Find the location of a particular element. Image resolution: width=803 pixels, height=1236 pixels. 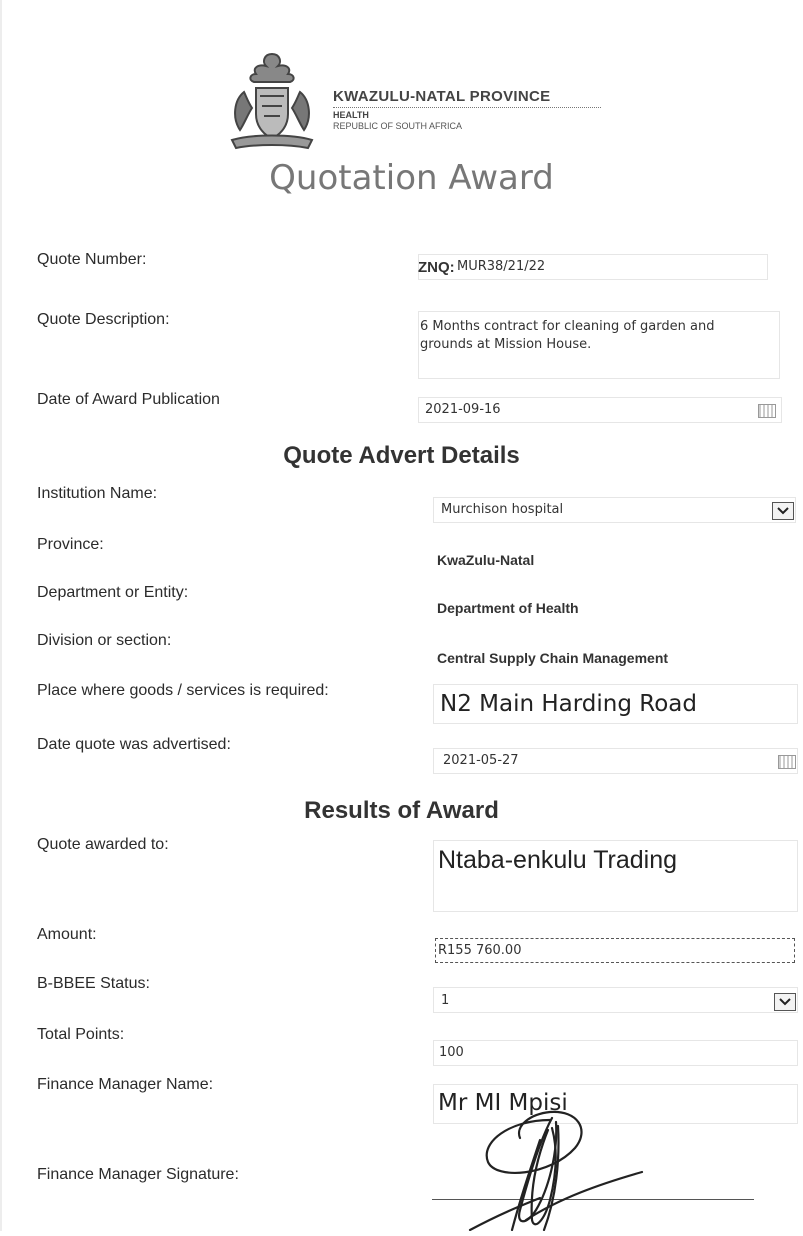

department-value: Department of Health is located at coordinates (508, 608).